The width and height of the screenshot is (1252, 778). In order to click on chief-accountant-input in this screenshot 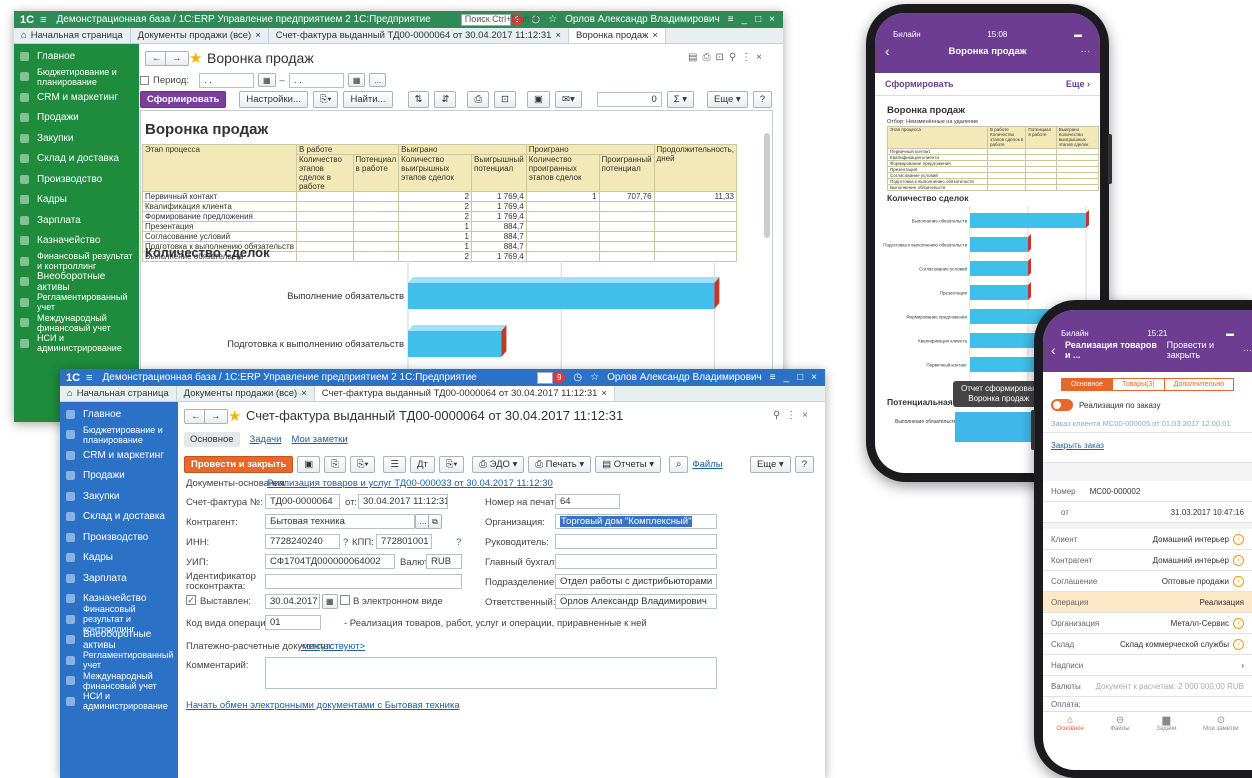, I will do `click(636, 561)`.